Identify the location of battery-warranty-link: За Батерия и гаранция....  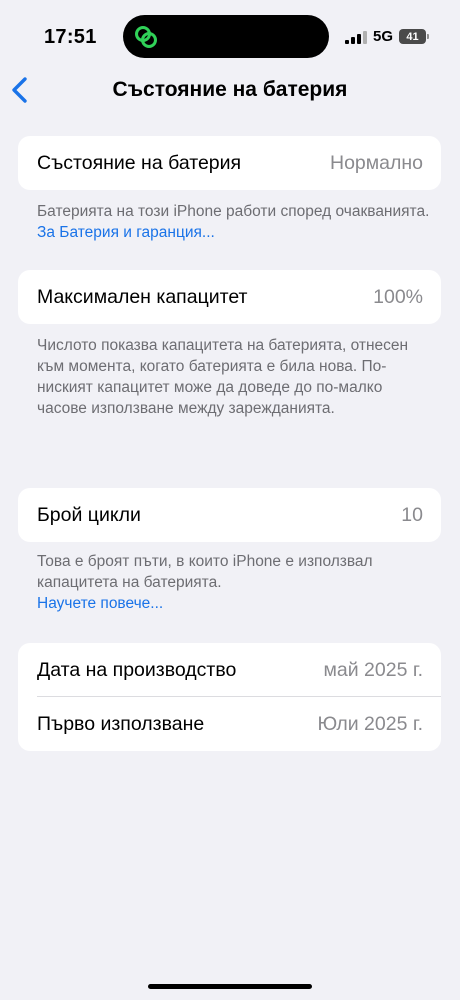
(126, 232).